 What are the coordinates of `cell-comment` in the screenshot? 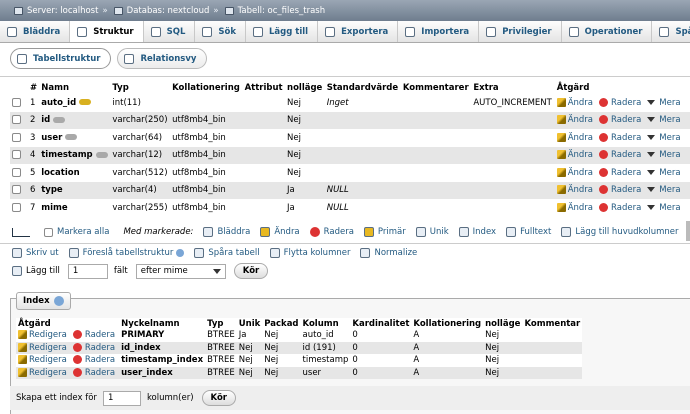 It's located at (436, 138).